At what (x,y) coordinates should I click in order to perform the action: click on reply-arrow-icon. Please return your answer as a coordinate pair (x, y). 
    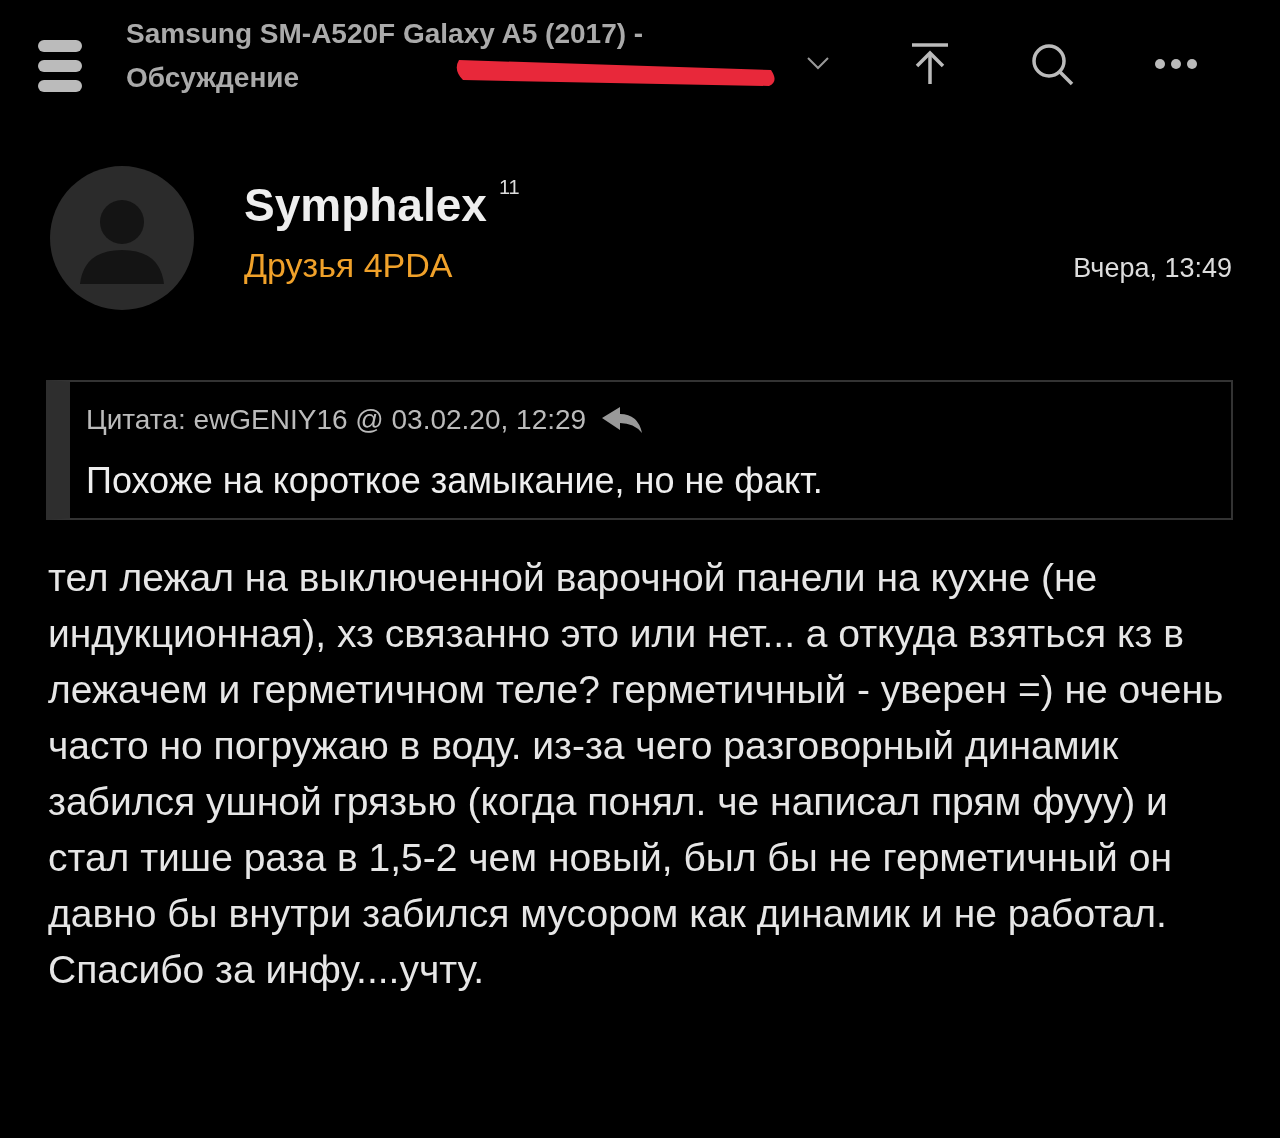
    Looking at the image, I should click on (622, 420).